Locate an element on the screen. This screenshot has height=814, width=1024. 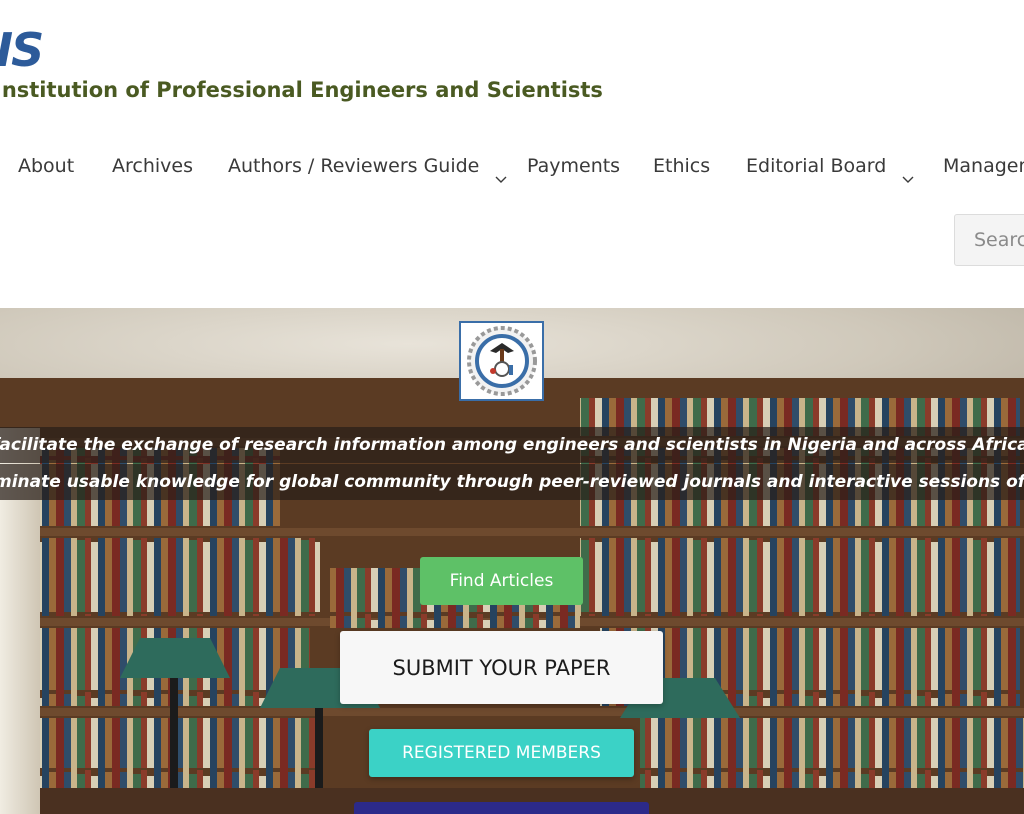
nav-item-label: Editorial Board is located at coordinates (816, 166).